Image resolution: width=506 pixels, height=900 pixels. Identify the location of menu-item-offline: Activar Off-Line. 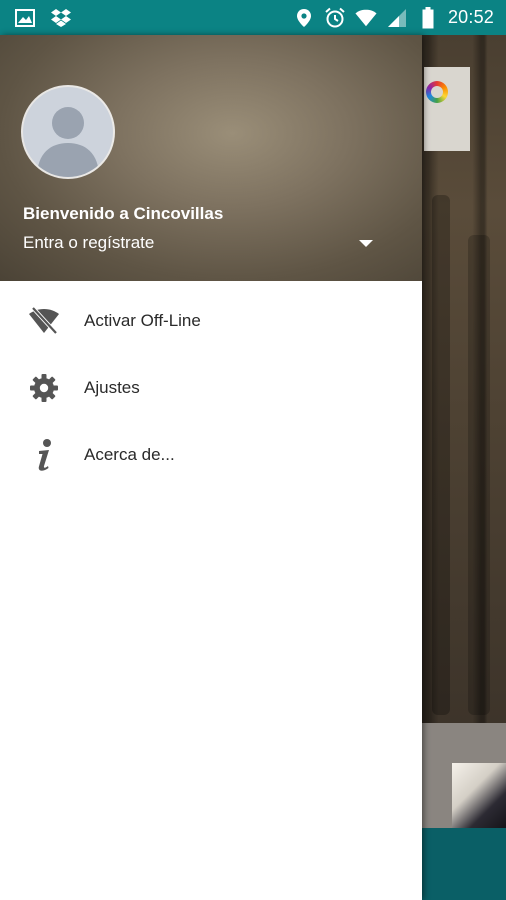
(211, 320).